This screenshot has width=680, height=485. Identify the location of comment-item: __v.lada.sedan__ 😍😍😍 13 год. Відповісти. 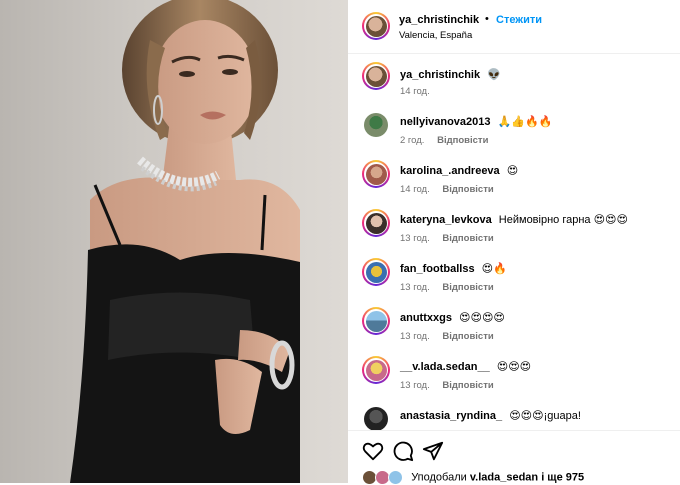
(514, 379).